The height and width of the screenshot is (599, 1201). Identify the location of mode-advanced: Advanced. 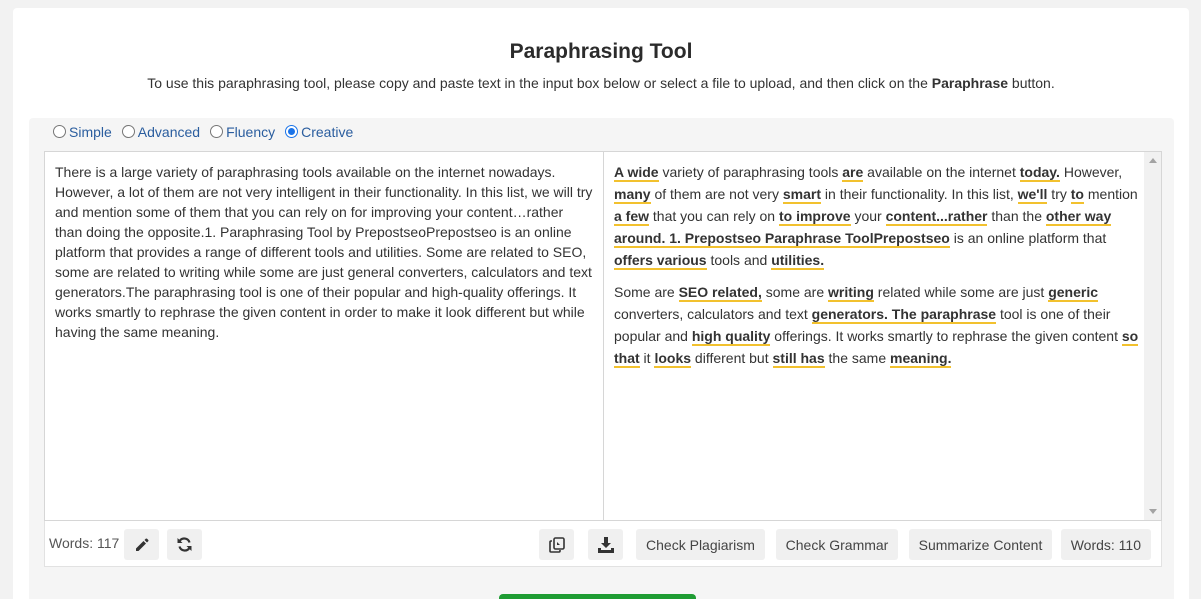
(161, 132).